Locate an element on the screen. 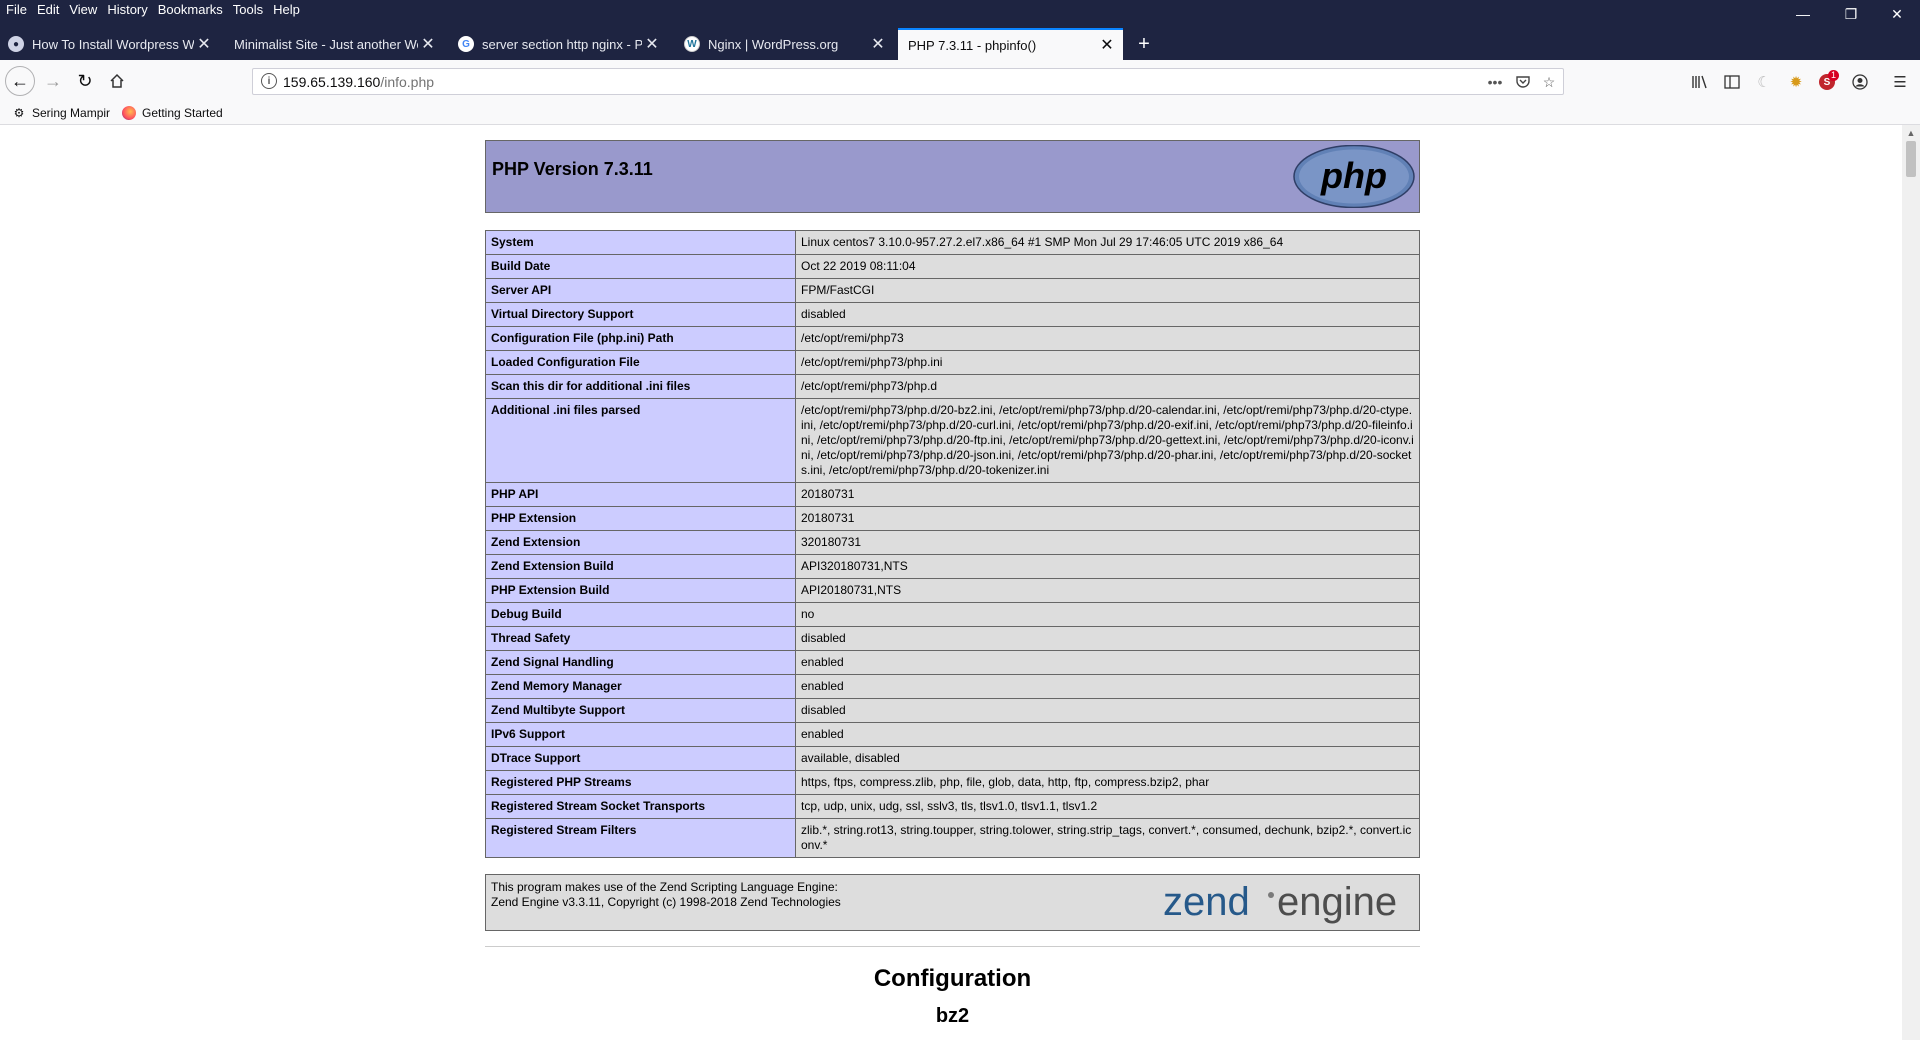 This screenshot has height=1040, width=1920. page-actions-icon: ••• is located at coordinates (1495, 82).